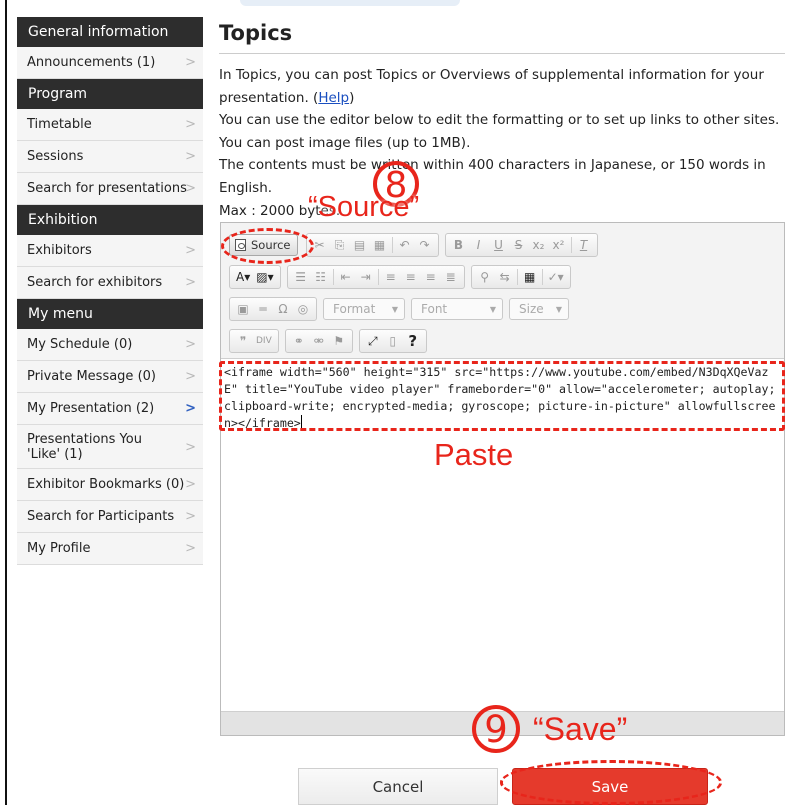  Describe the element at coordinates (333, 98) in the screenshot. I see `help-link: Help` at that location.